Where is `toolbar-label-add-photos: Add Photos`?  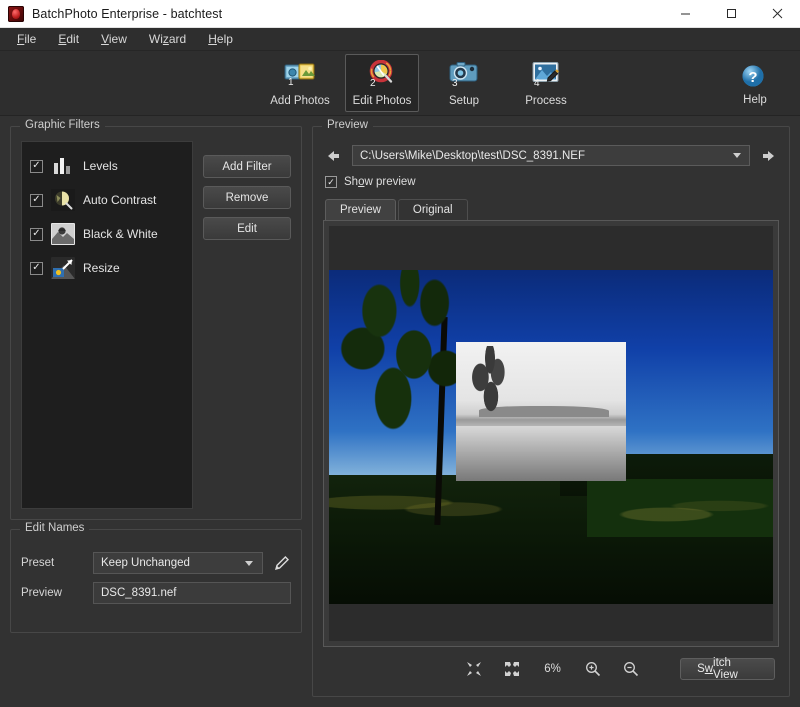 toolbar-label-add-photos: Add Photos is located at coordinates (300, 100).